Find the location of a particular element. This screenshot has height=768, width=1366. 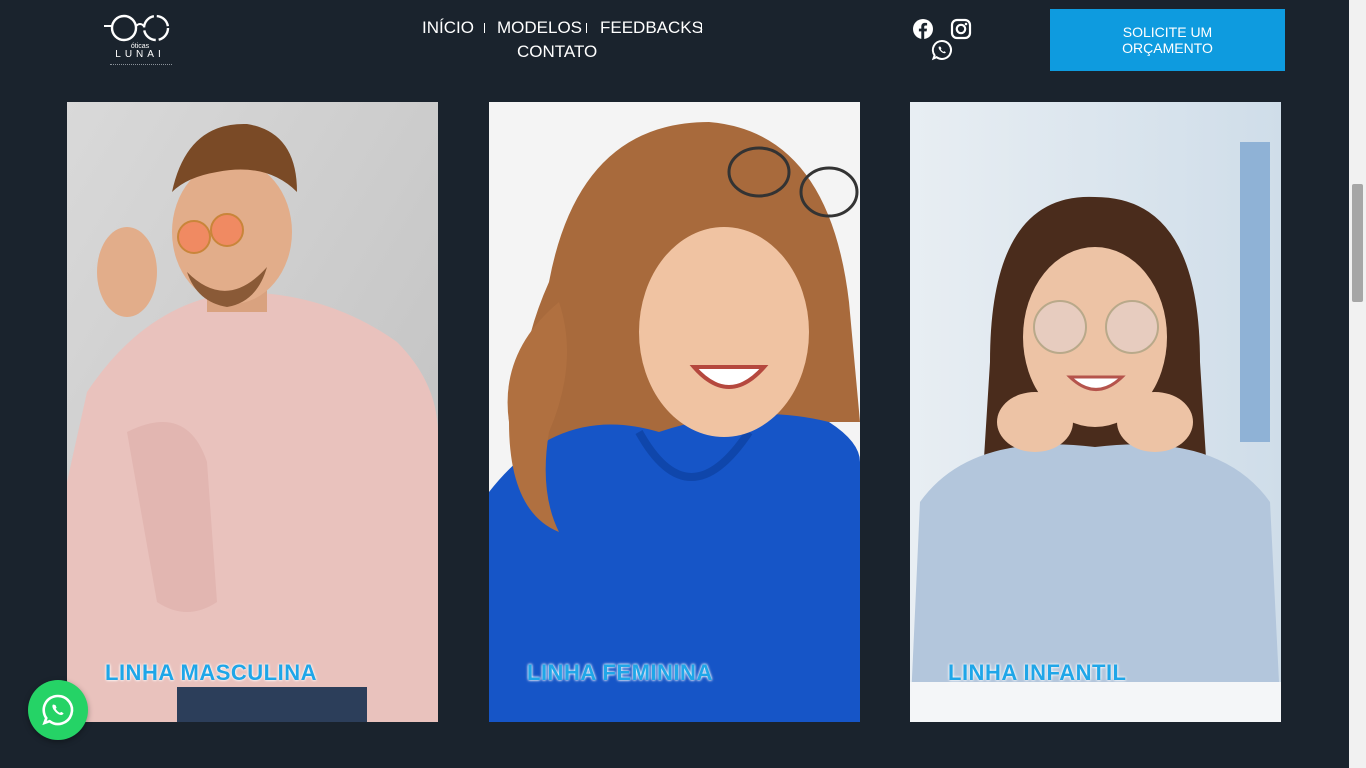

brand-logo: óticas LUNAI is located at coordinates (140, 41).